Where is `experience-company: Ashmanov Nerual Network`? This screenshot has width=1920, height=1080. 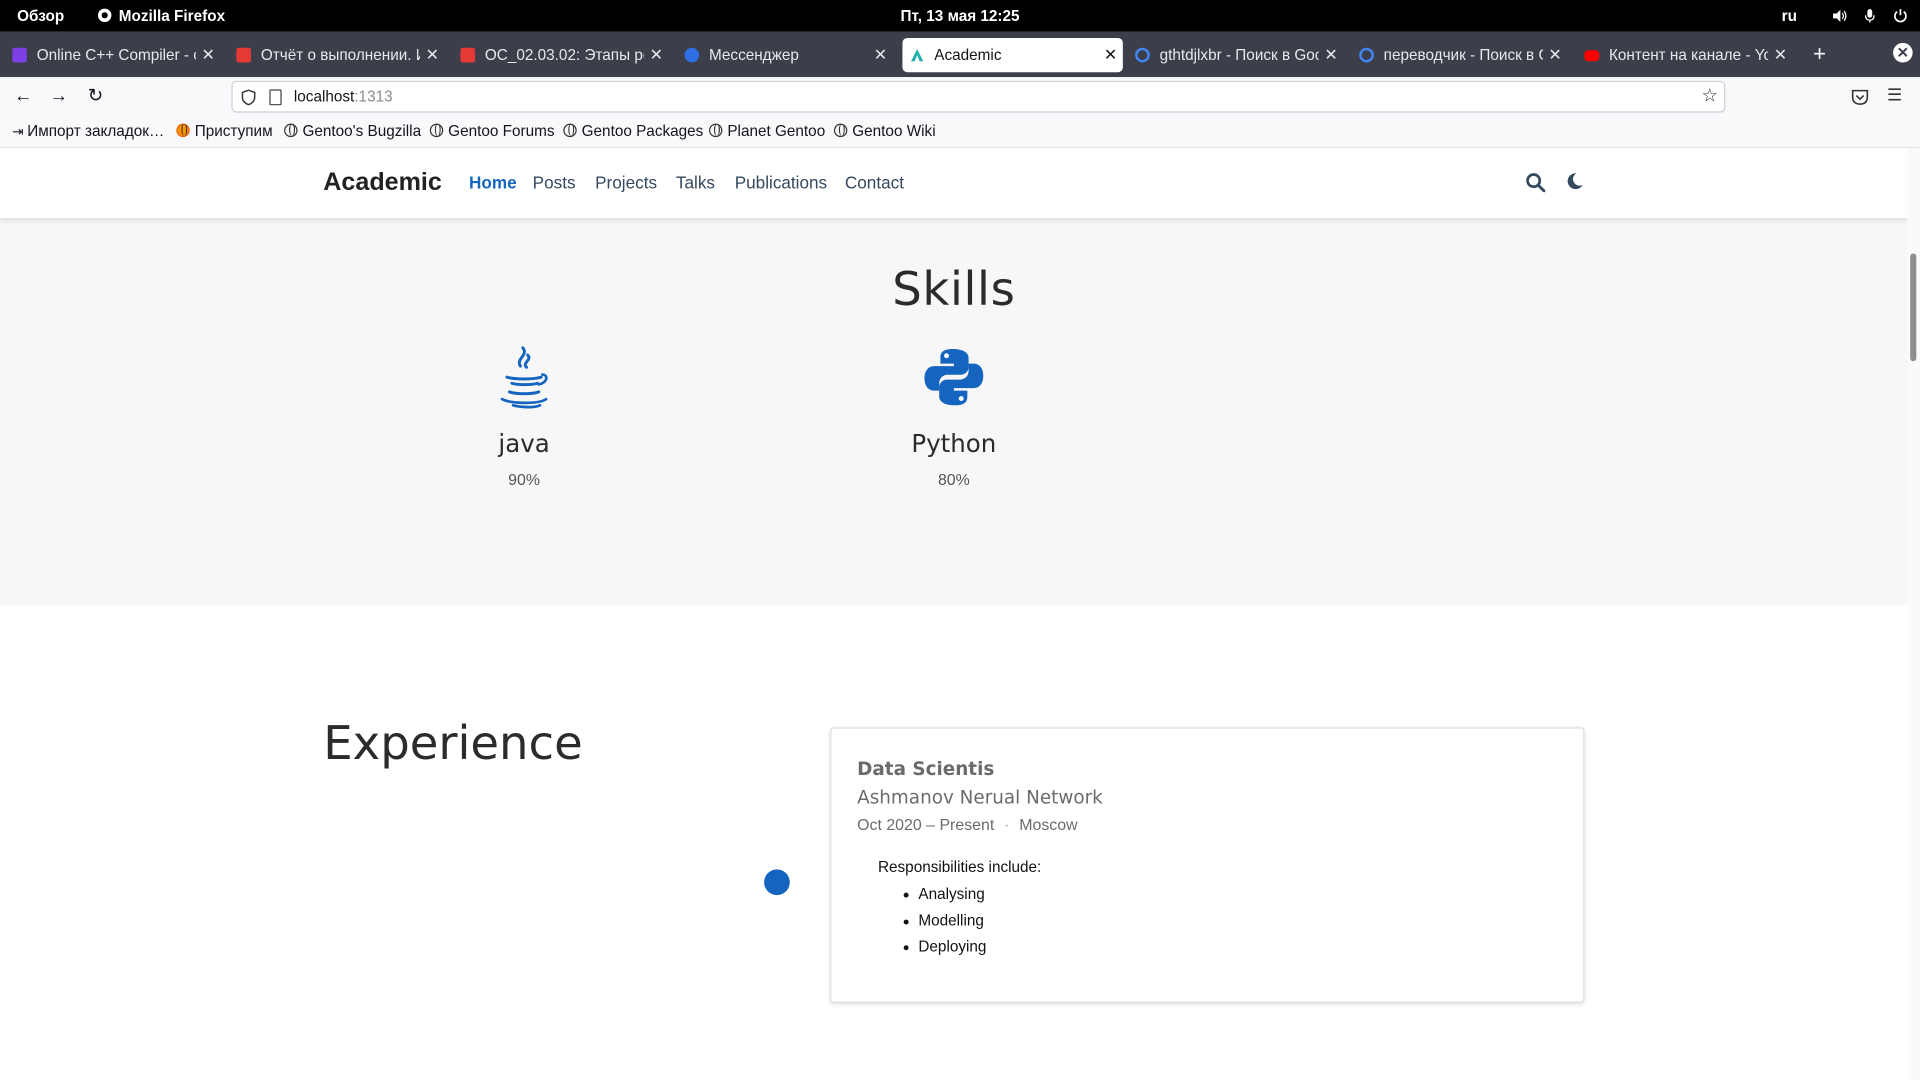
experience-company: Ashmanov Nerual Network is located at coordinates (980, 797).